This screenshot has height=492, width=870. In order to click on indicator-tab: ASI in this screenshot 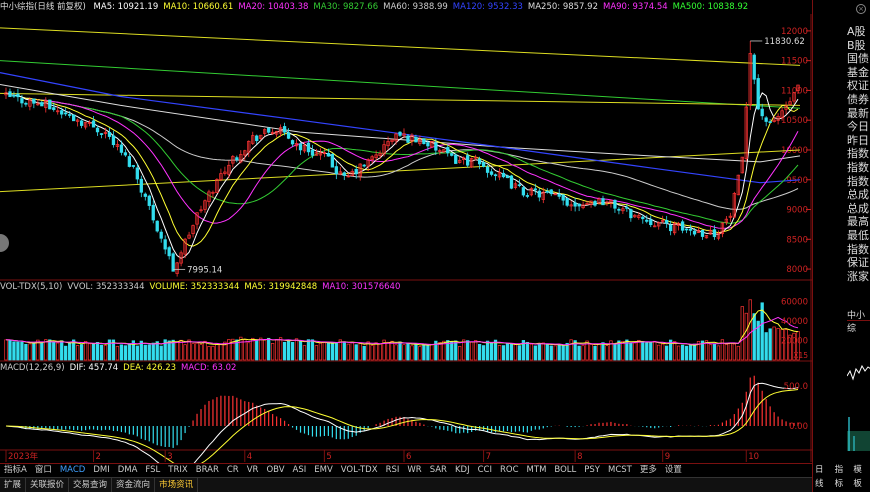, I will do `click(300, 470)`.